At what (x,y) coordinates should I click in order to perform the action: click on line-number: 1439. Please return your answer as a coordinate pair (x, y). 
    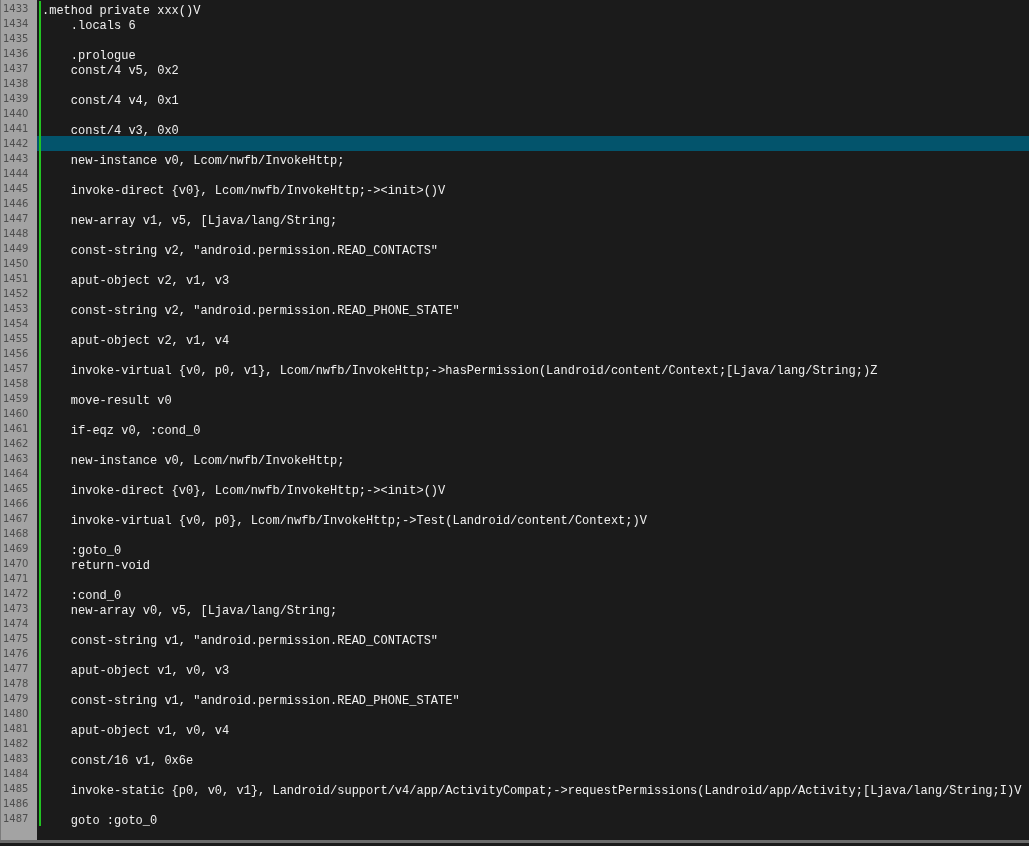
    Looking at the image, I should click on (16, 98).